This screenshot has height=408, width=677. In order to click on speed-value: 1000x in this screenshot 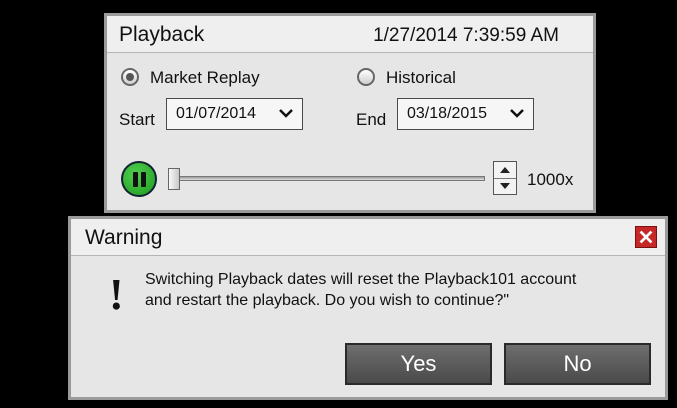, I will do `click(550, 179)`.